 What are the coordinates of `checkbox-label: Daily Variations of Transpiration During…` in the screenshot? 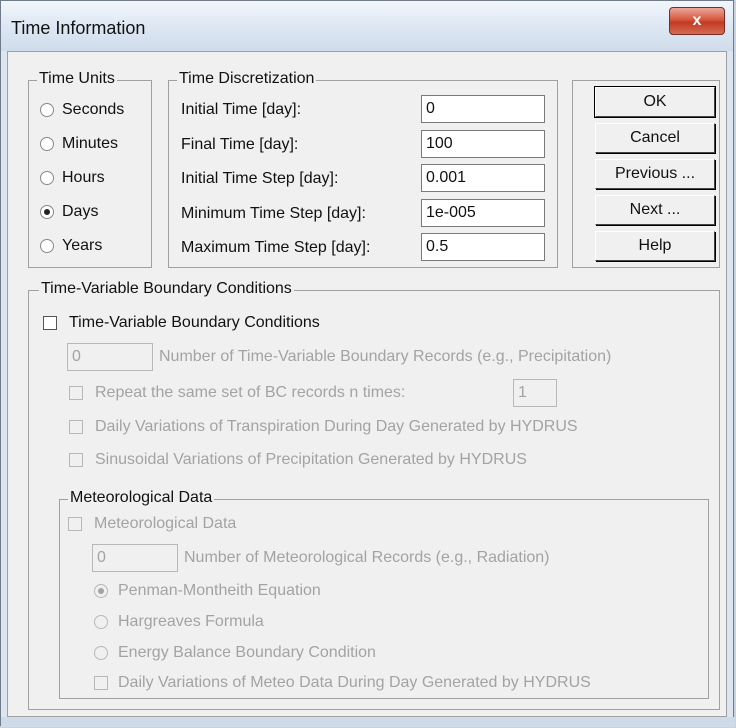 It's located at (336, 426).